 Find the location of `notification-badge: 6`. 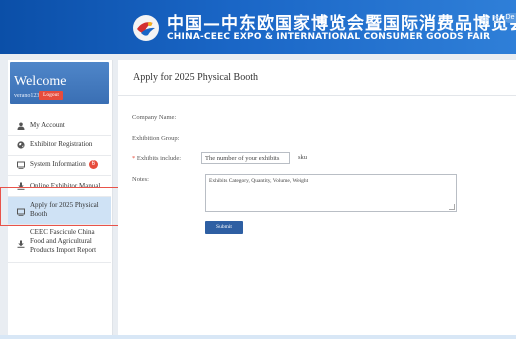

notification-badge: 6 is located at coordinates (93, 164).